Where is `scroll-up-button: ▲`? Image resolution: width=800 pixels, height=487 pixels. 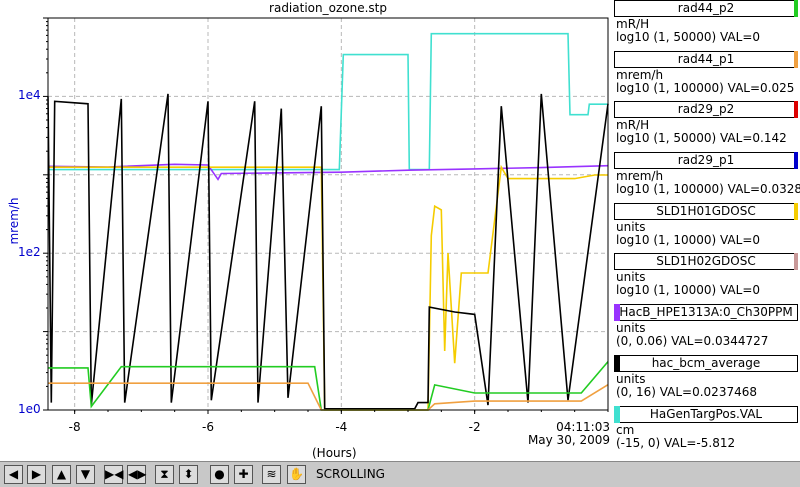 scroll-up-button: ▲ is located at coordinates (61, 474).